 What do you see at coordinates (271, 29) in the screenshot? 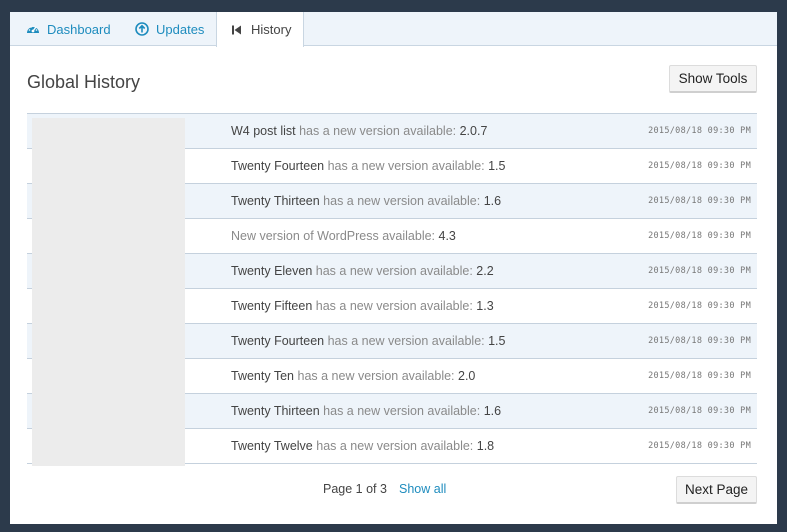
I see `tab-history-label: History` at bounding box center [271, 29].